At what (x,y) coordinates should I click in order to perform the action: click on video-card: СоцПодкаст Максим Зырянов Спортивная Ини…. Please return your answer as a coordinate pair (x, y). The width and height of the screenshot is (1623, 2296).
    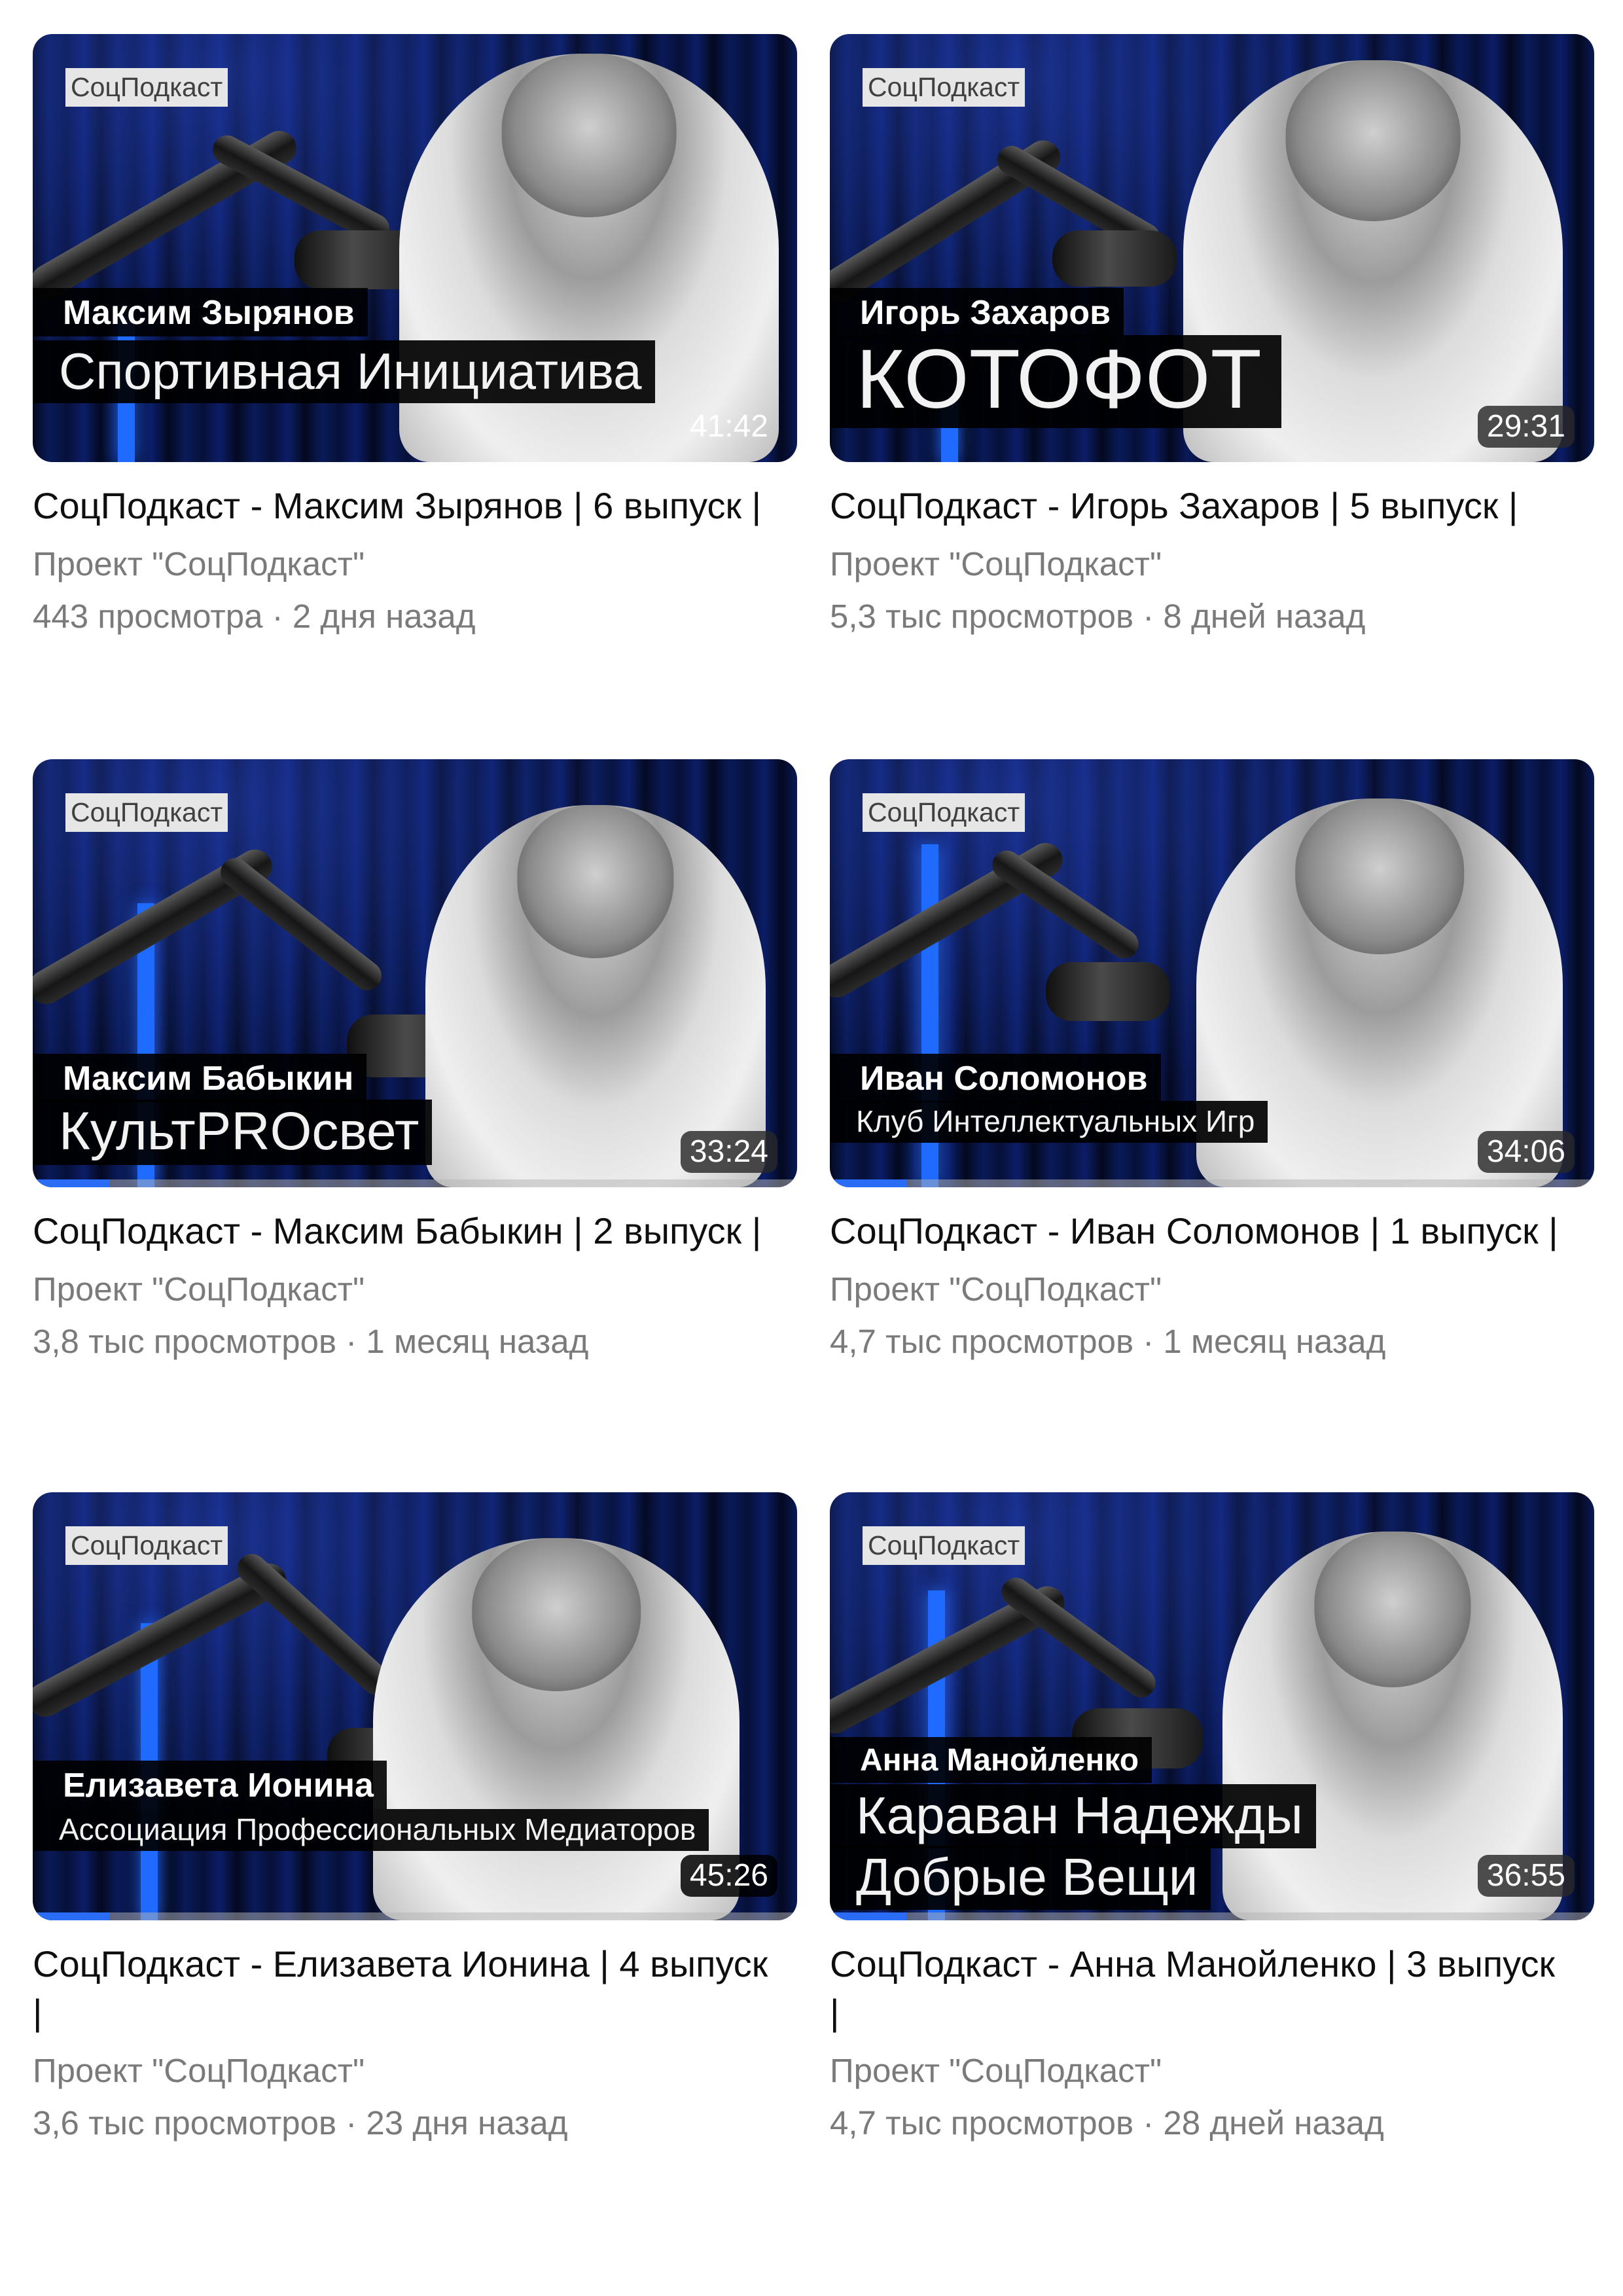
    Looking at the image, I should click on (415, 335).